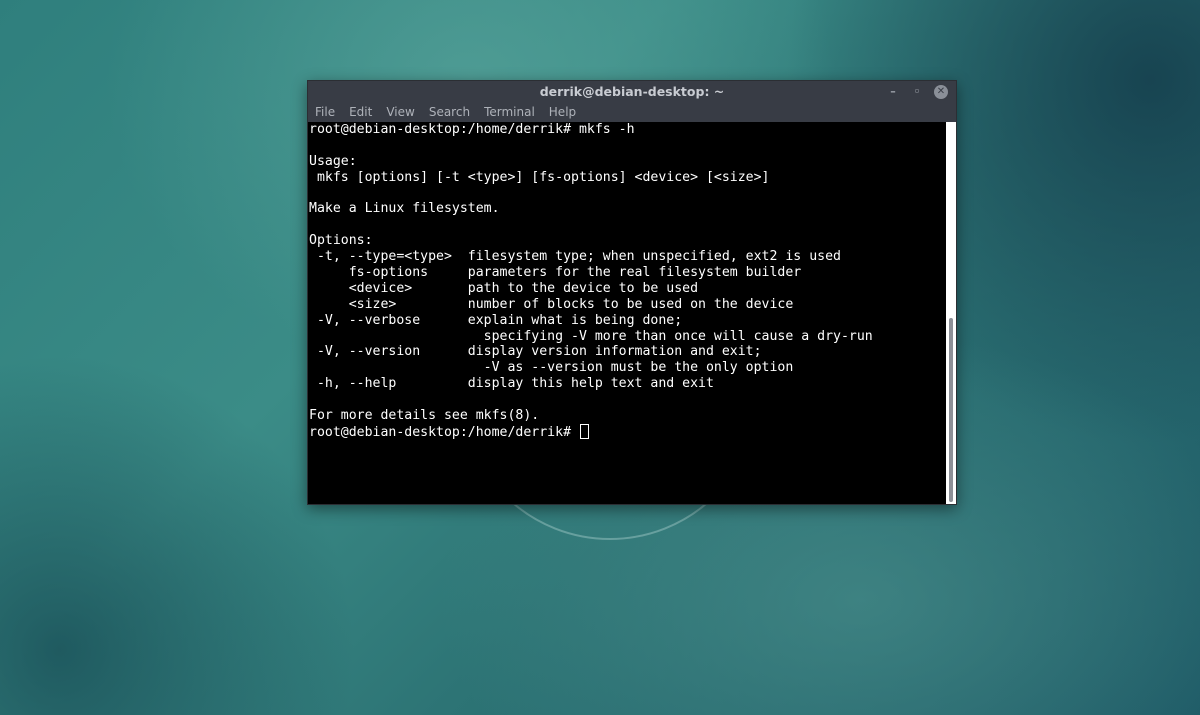  Describe the element at coordinates (941, 91) in the screenshot. I see `close-icon: ✕` at that location.